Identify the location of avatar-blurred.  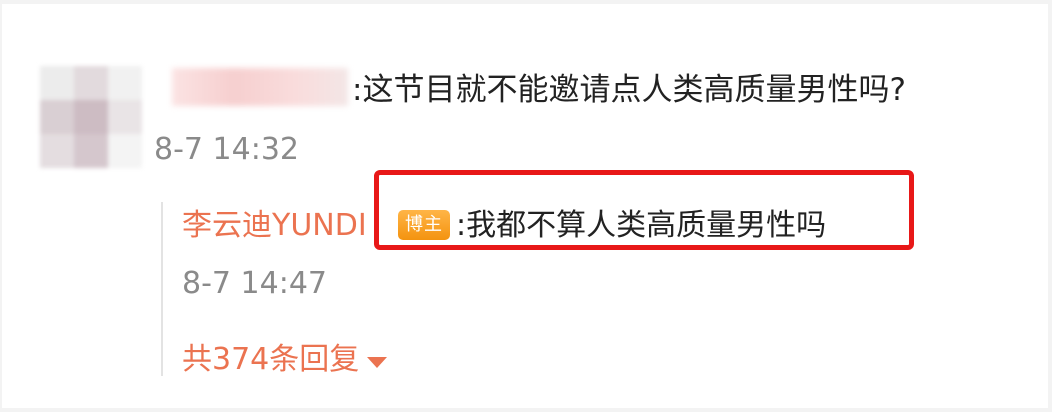
(91, 117).